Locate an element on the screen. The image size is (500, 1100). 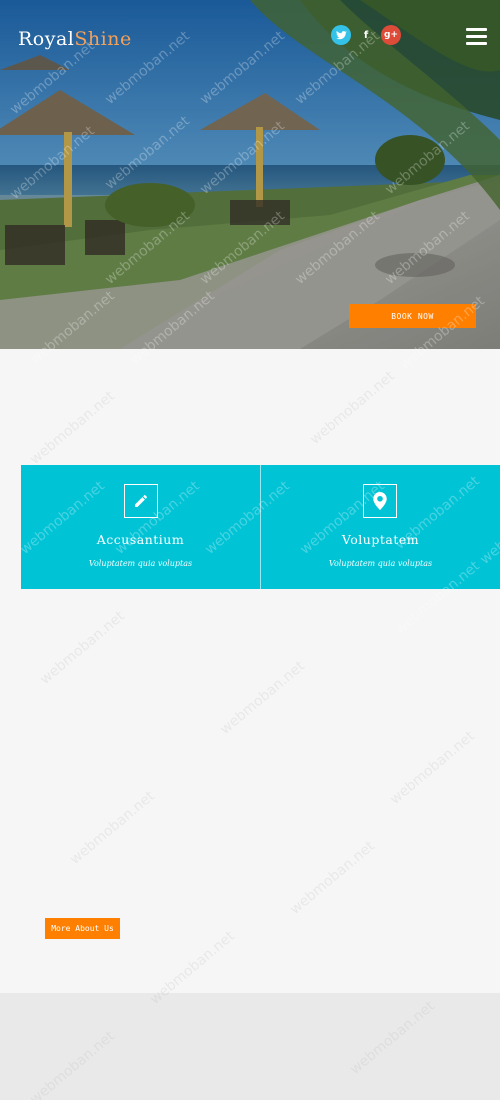
footer-band is located at coordinates (250, 1046).